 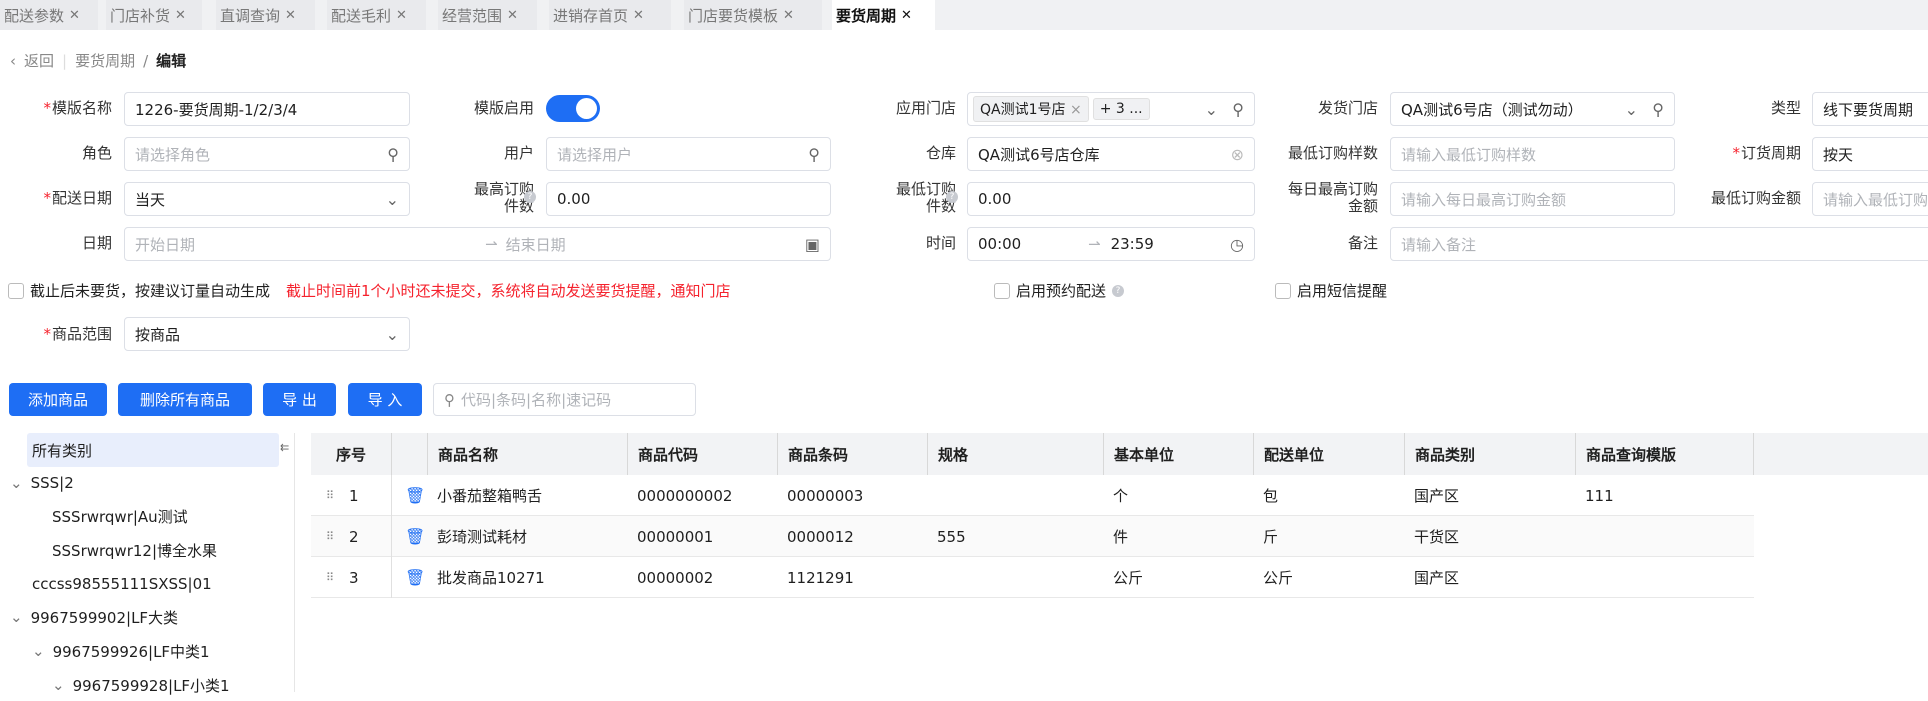 What do you see at coordinates (94, 617) in the screenshot?
I see `tree-item: ⌄ 9967599902|LF大类` at bounding box center [94, 617].